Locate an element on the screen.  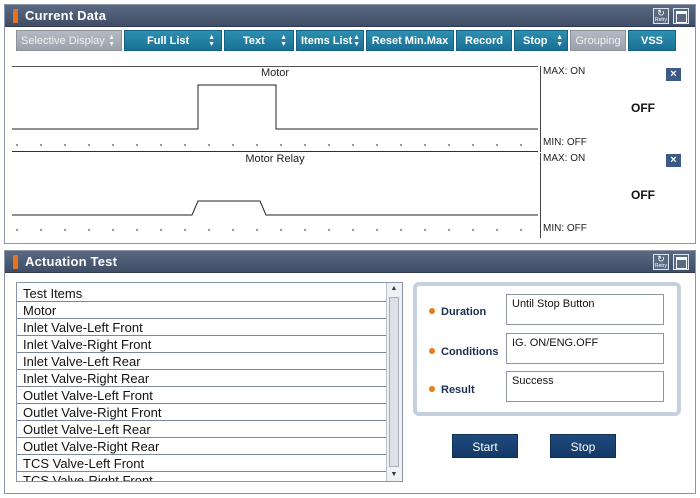
list-item: TCS Valve-Left Front is located at coordinates (202, 463).